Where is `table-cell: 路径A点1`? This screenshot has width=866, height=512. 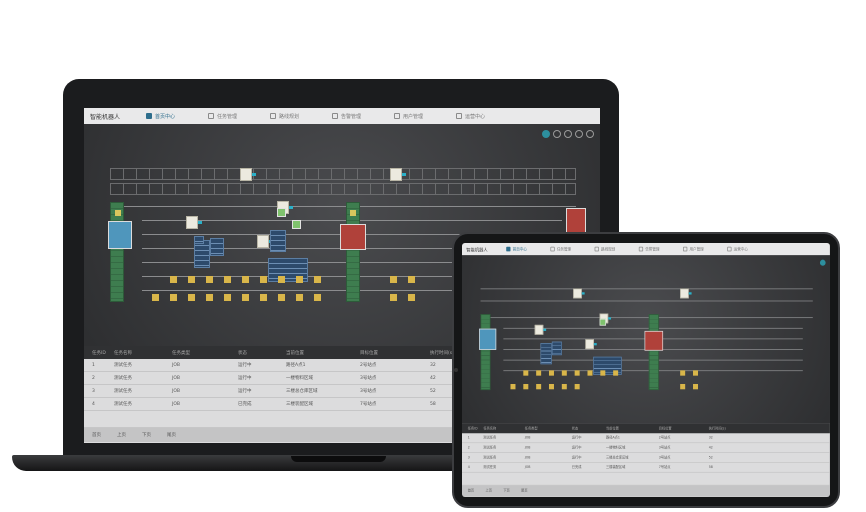 table-cell: 路径A点1 is located at coordinates (296, 365).